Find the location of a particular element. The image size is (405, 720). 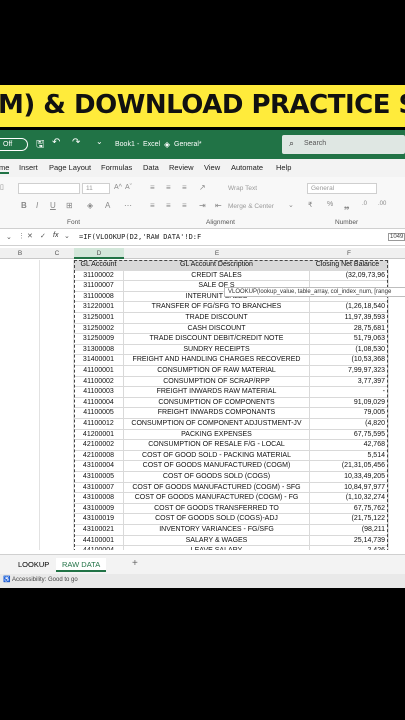

gl-description-cell: TRADE DISCOUNT is located at coordinates (217, 318).